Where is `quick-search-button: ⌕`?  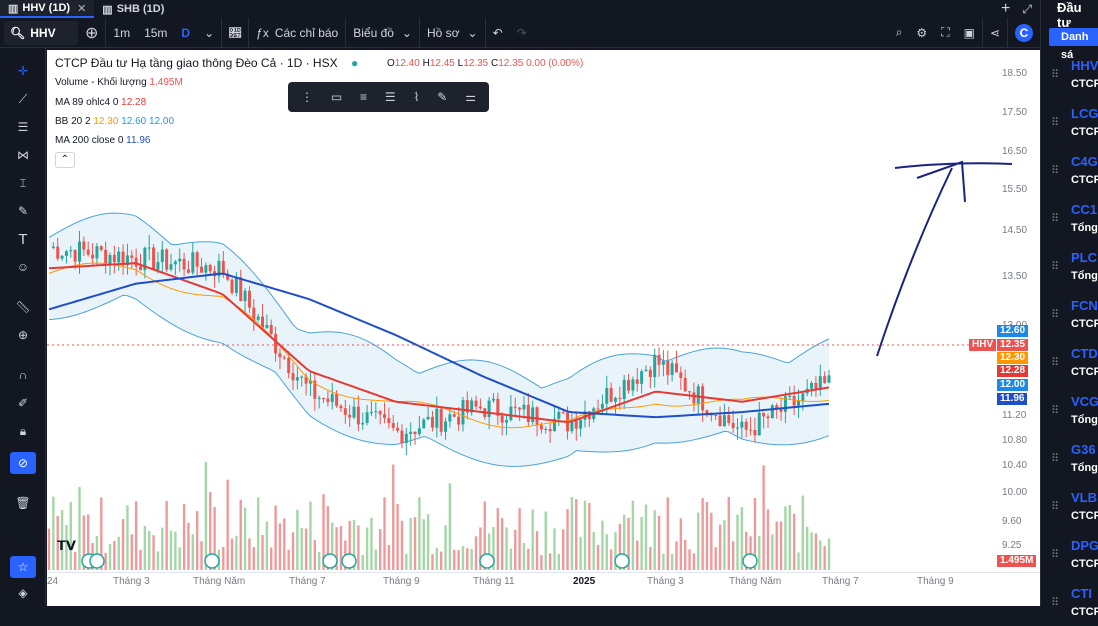
quick-search-button: ⌕ is located at coordinates (899, 33).